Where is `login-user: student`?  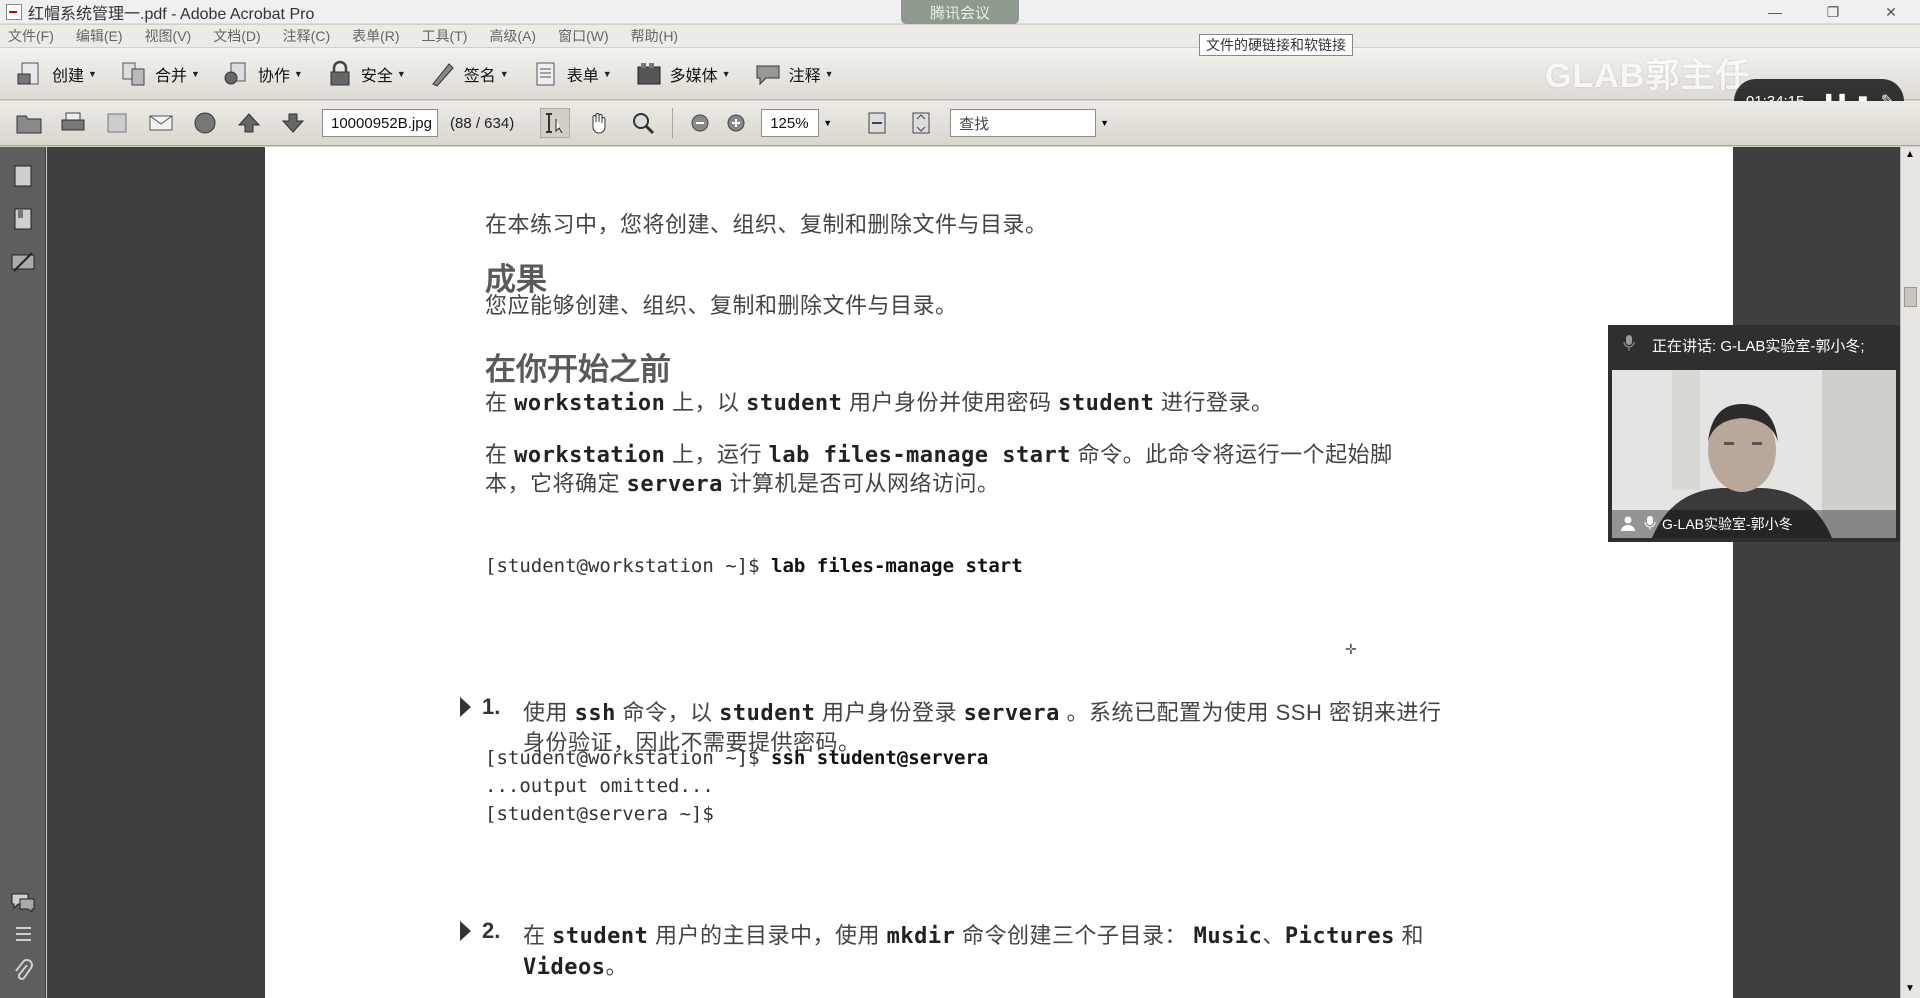
login-user: student is located at coordinates (794, 403).